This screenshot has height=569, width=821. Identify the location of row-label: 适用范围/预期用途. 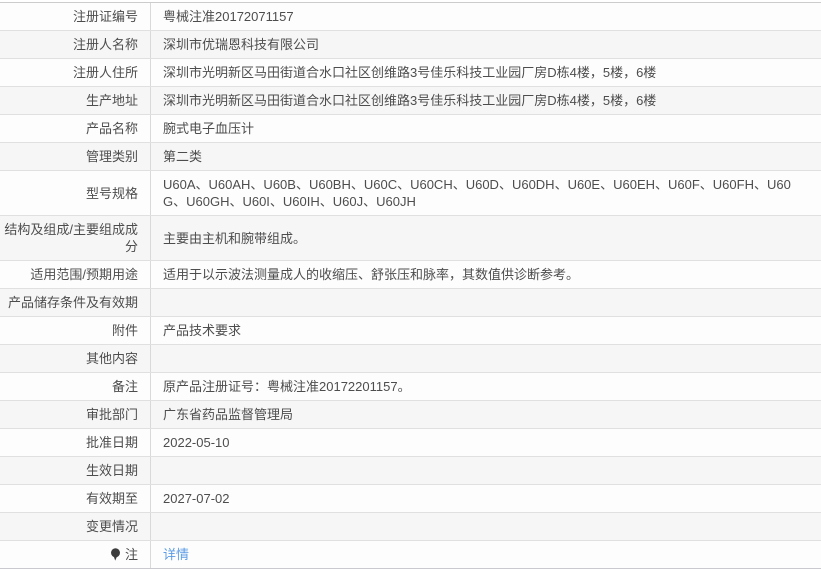
(75, 274).